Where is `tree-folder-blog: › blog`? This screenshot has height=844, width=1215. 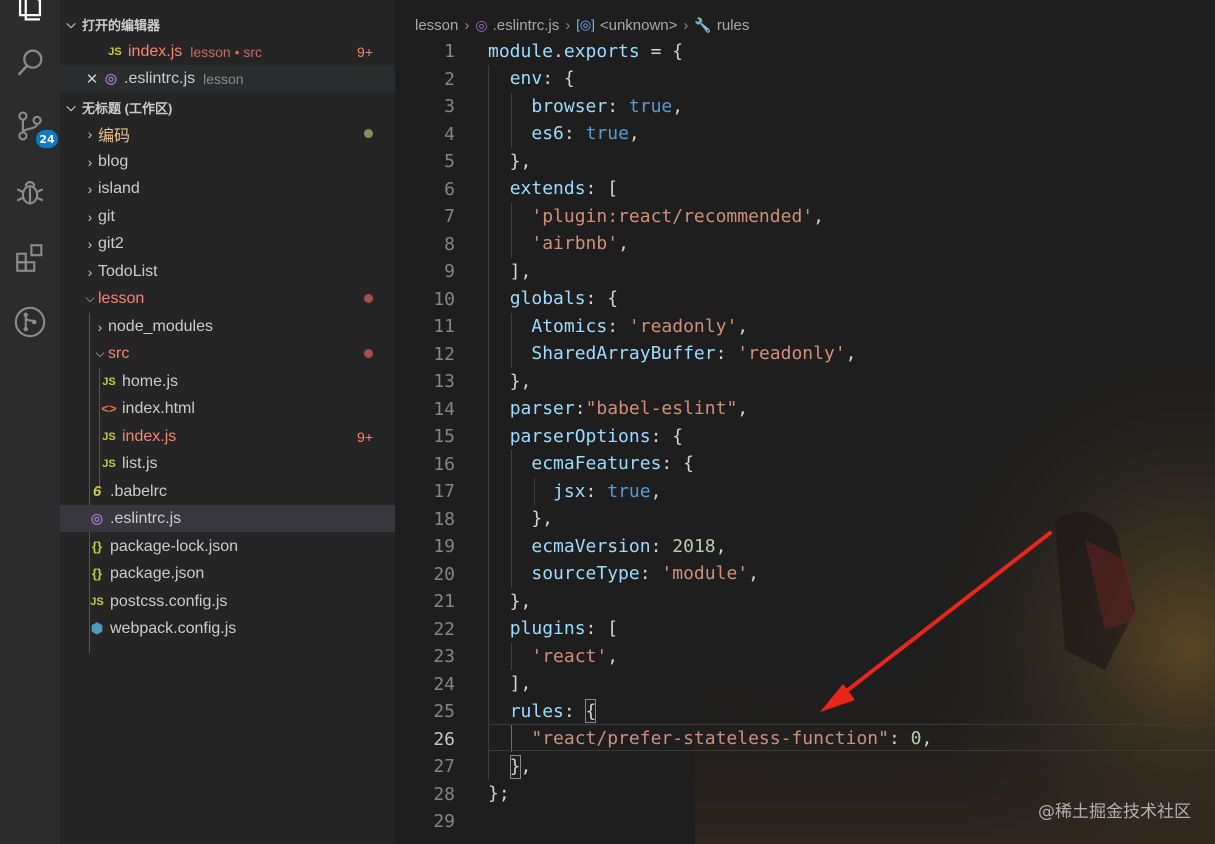
tree-folder-blog: › blog is located at coordinates (227, 161).